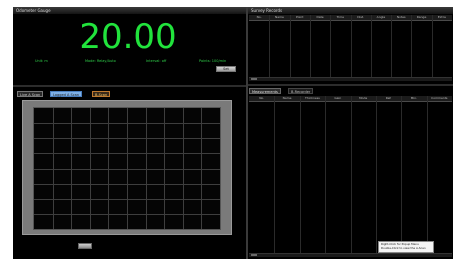  Describe the element at coordinates (320, 17) in the screenshot. I see `column-header: Date` at that location.